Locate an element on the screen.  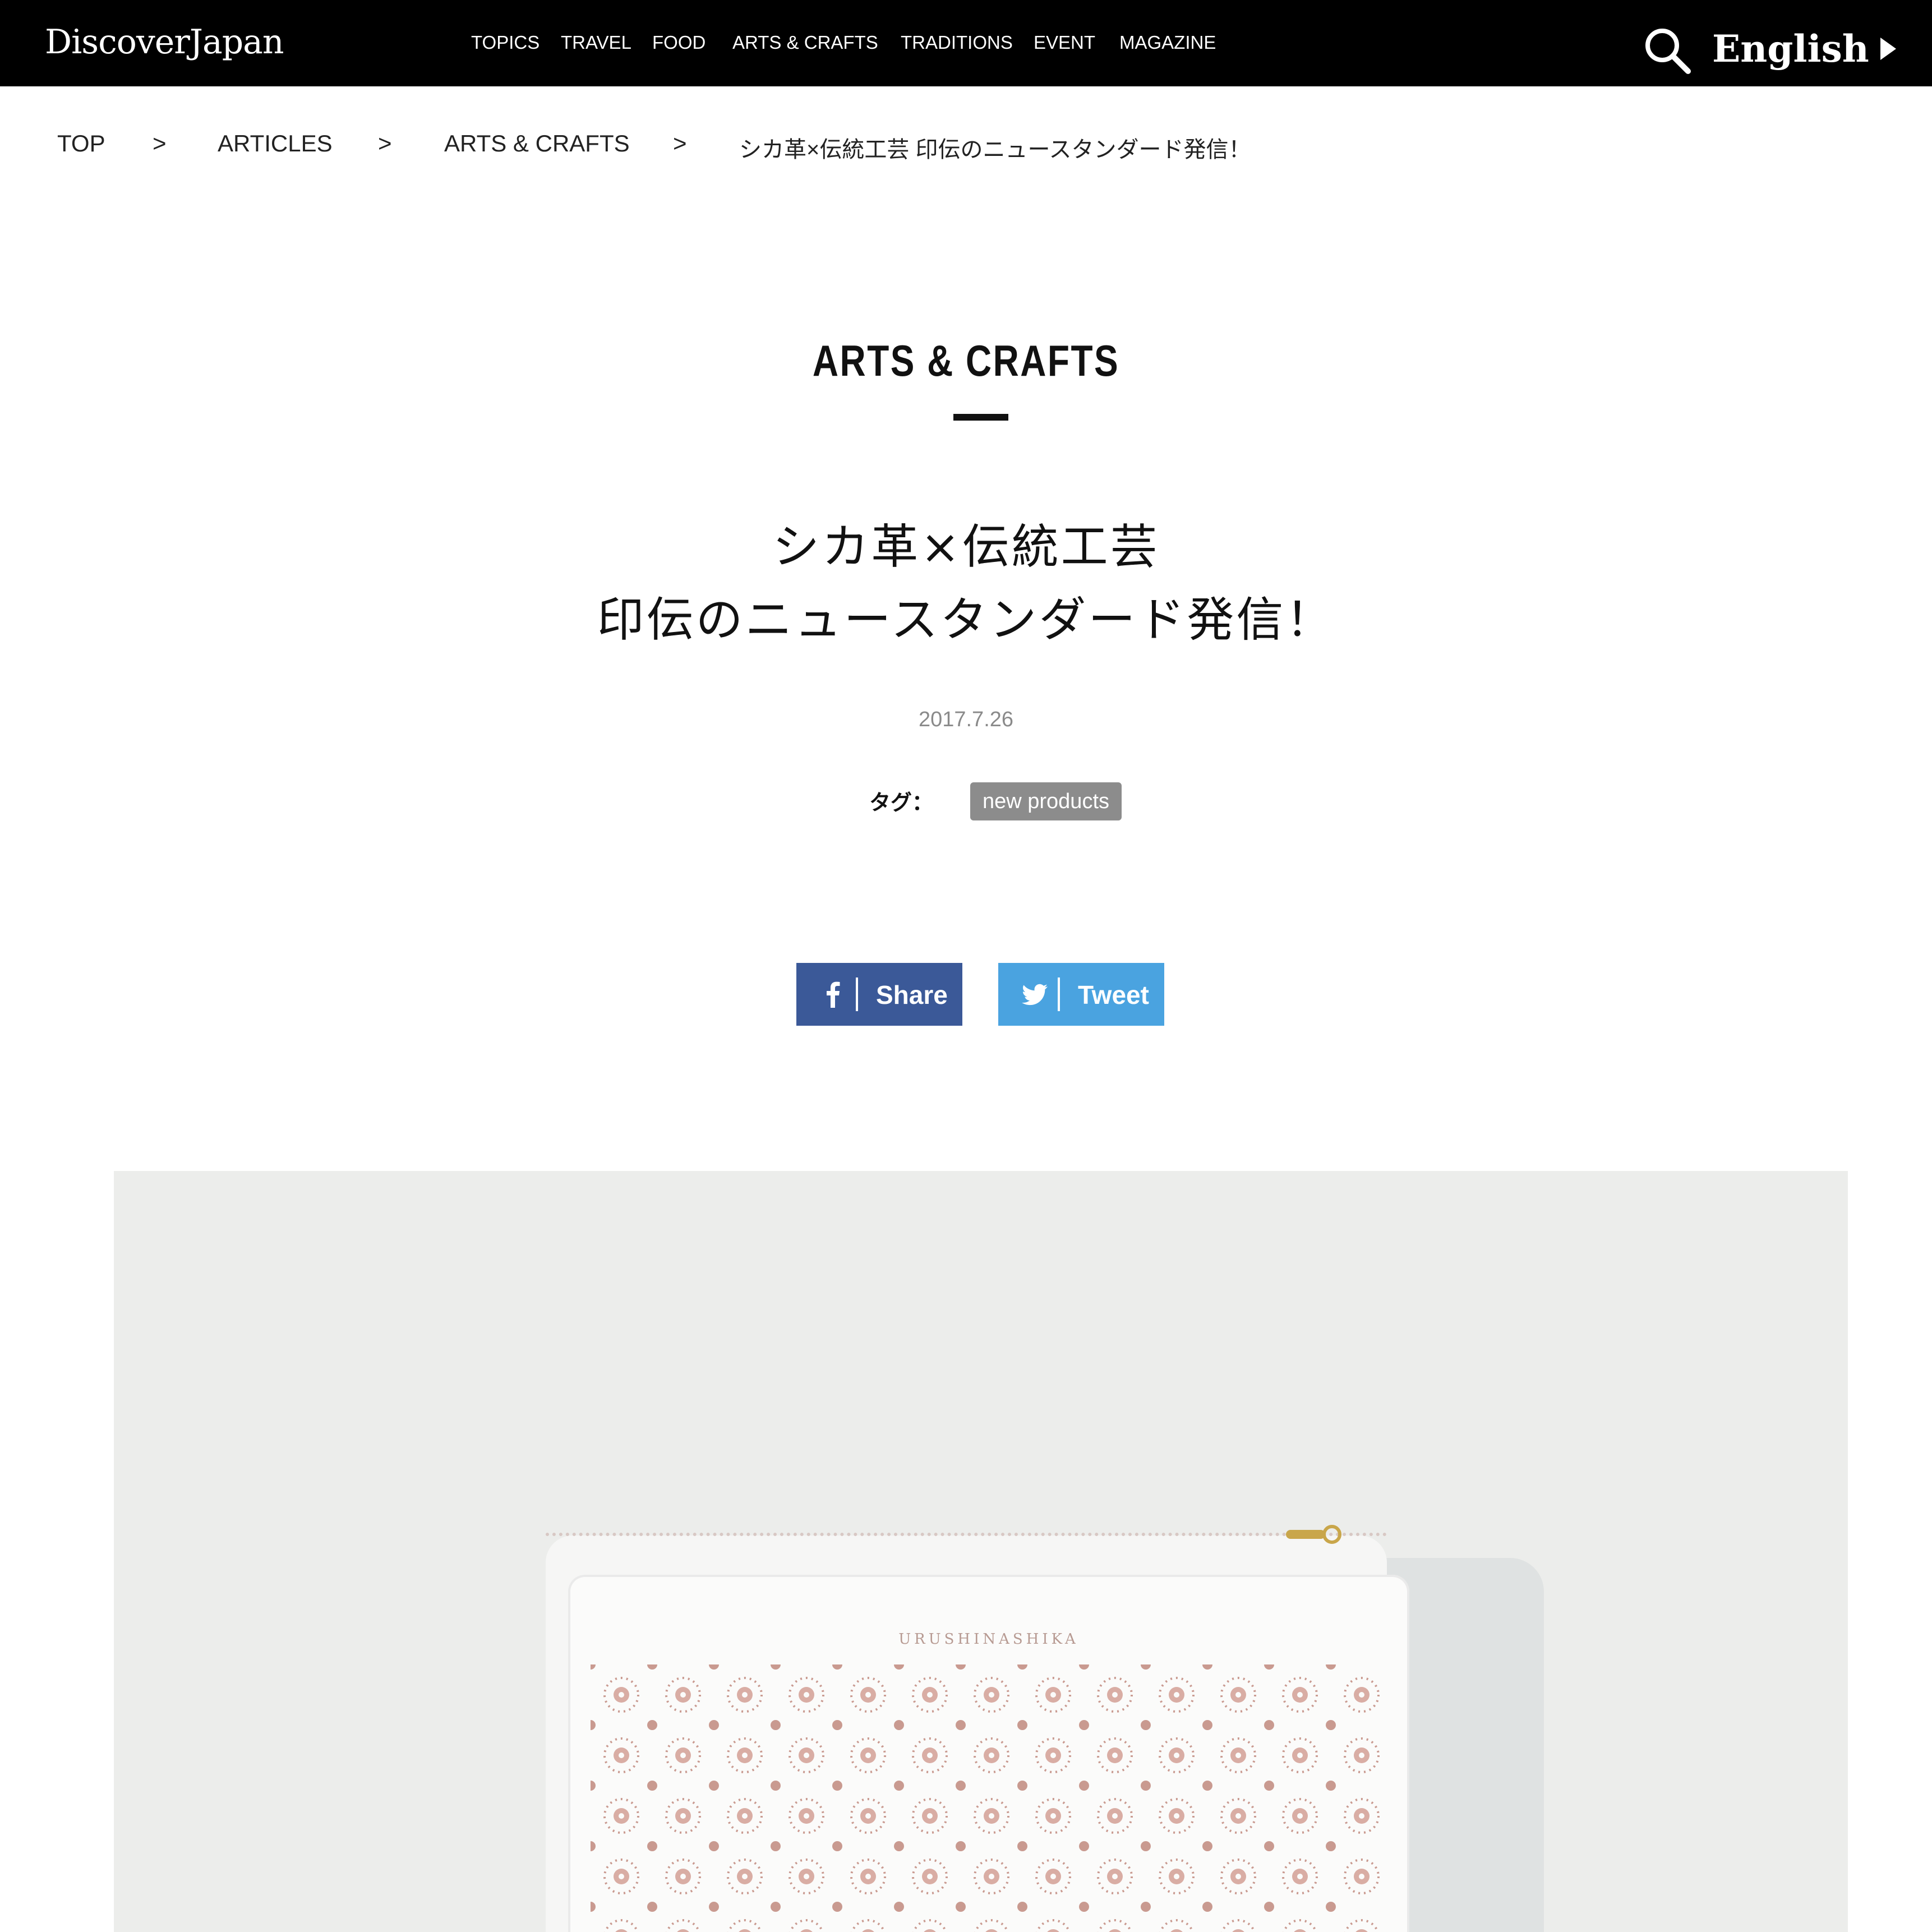
nav-item-arts-crafts: ARTS & CRAFTS is located at coordinates (805, 42).